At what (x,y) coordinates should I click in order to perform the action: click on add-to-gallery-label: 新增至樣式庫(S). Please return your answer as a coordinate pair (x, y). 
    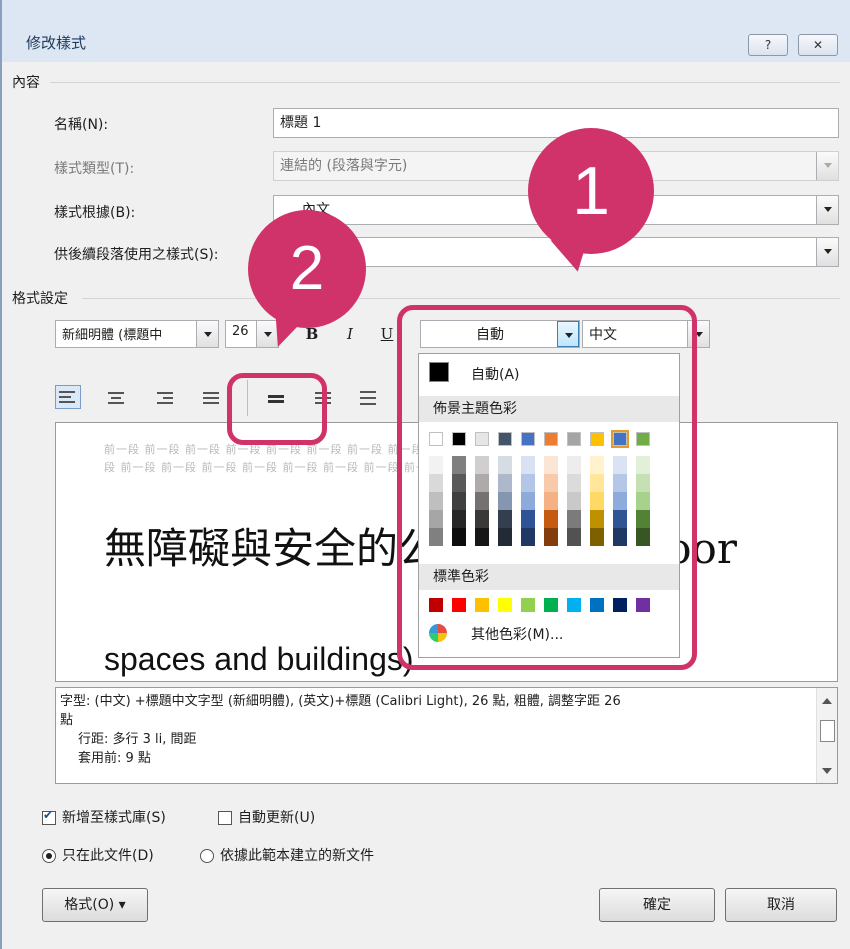
    Looking at the image, I should click on (114, 818).